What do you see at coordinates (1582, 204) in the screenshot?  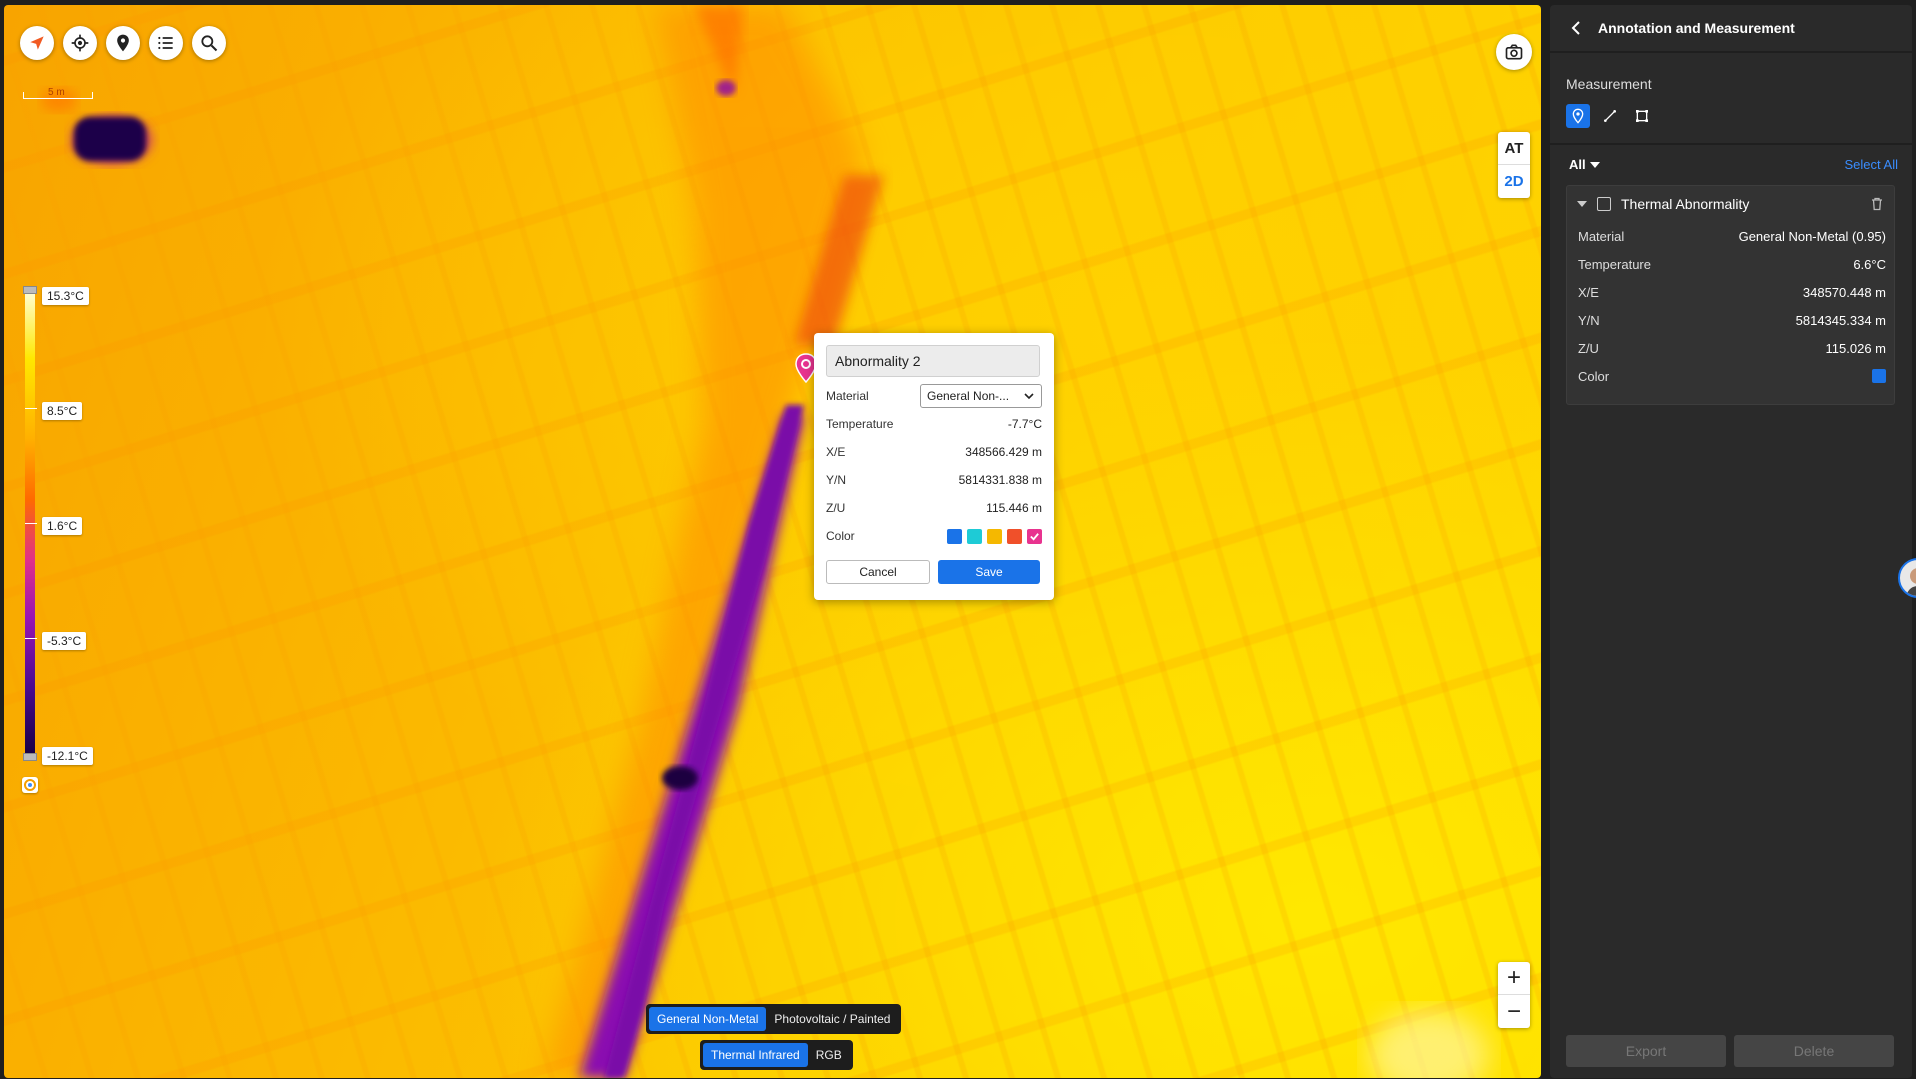 I see `collapse-icon` at bounding box center [1582, 204].